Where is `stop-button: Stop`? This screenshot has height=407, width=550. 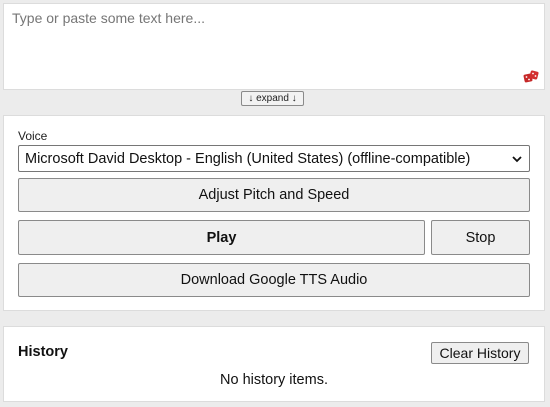 stop-button: Stop is located at coordinates (480, 237).